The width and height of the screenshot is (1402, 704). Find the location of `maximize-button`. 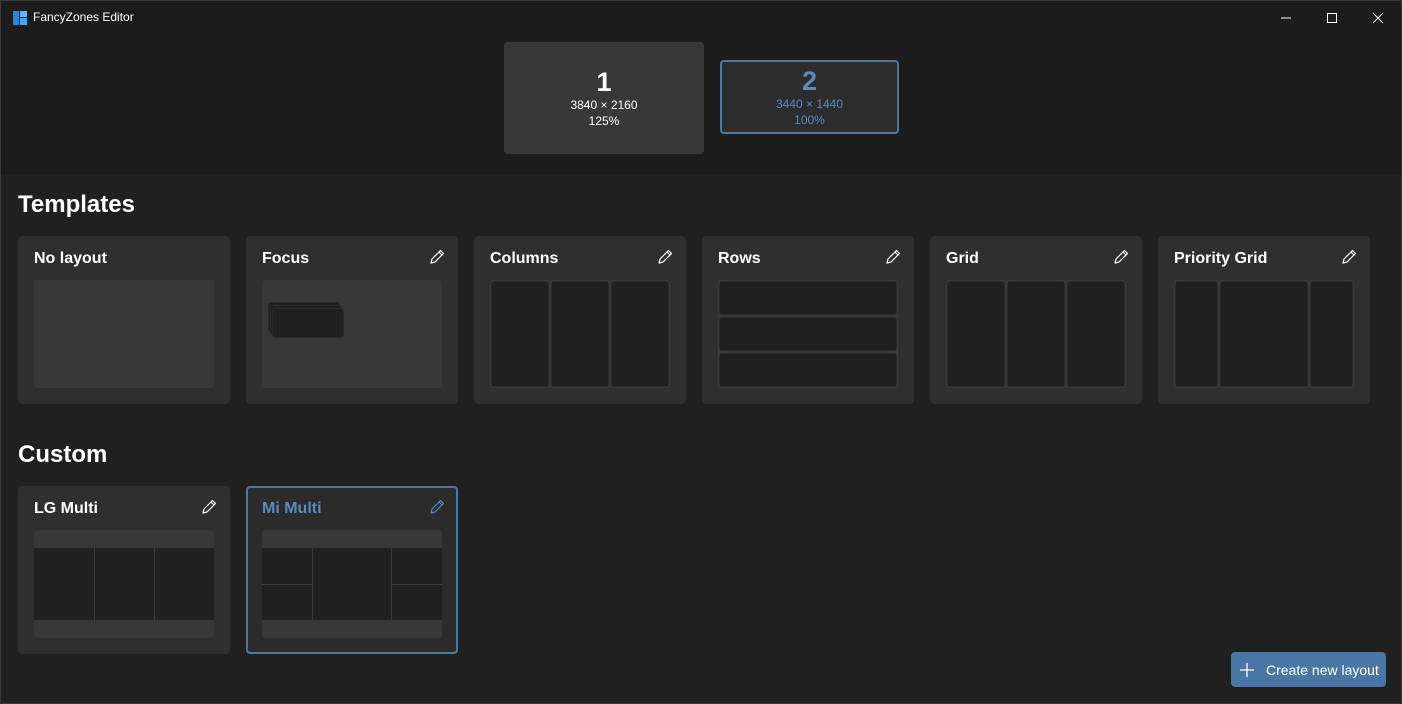

maximize-button is located at coordinates (1332, 18).